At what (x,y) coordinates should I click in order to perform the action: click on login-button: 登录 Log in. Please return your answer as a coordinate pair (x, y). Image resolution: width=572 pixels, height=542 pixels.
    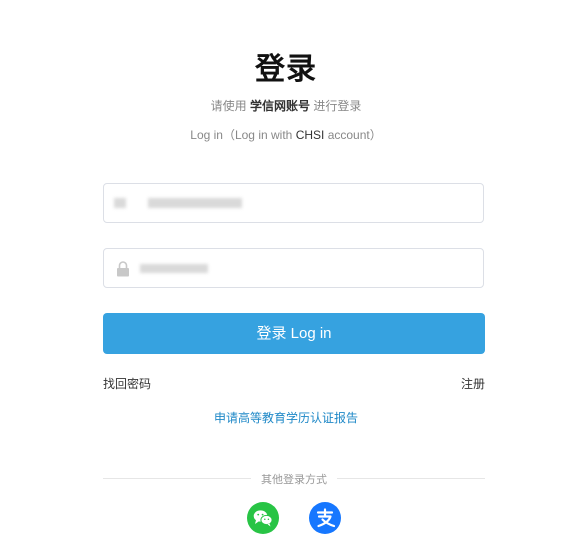
    Looking at the image, I should click on (294, 333).